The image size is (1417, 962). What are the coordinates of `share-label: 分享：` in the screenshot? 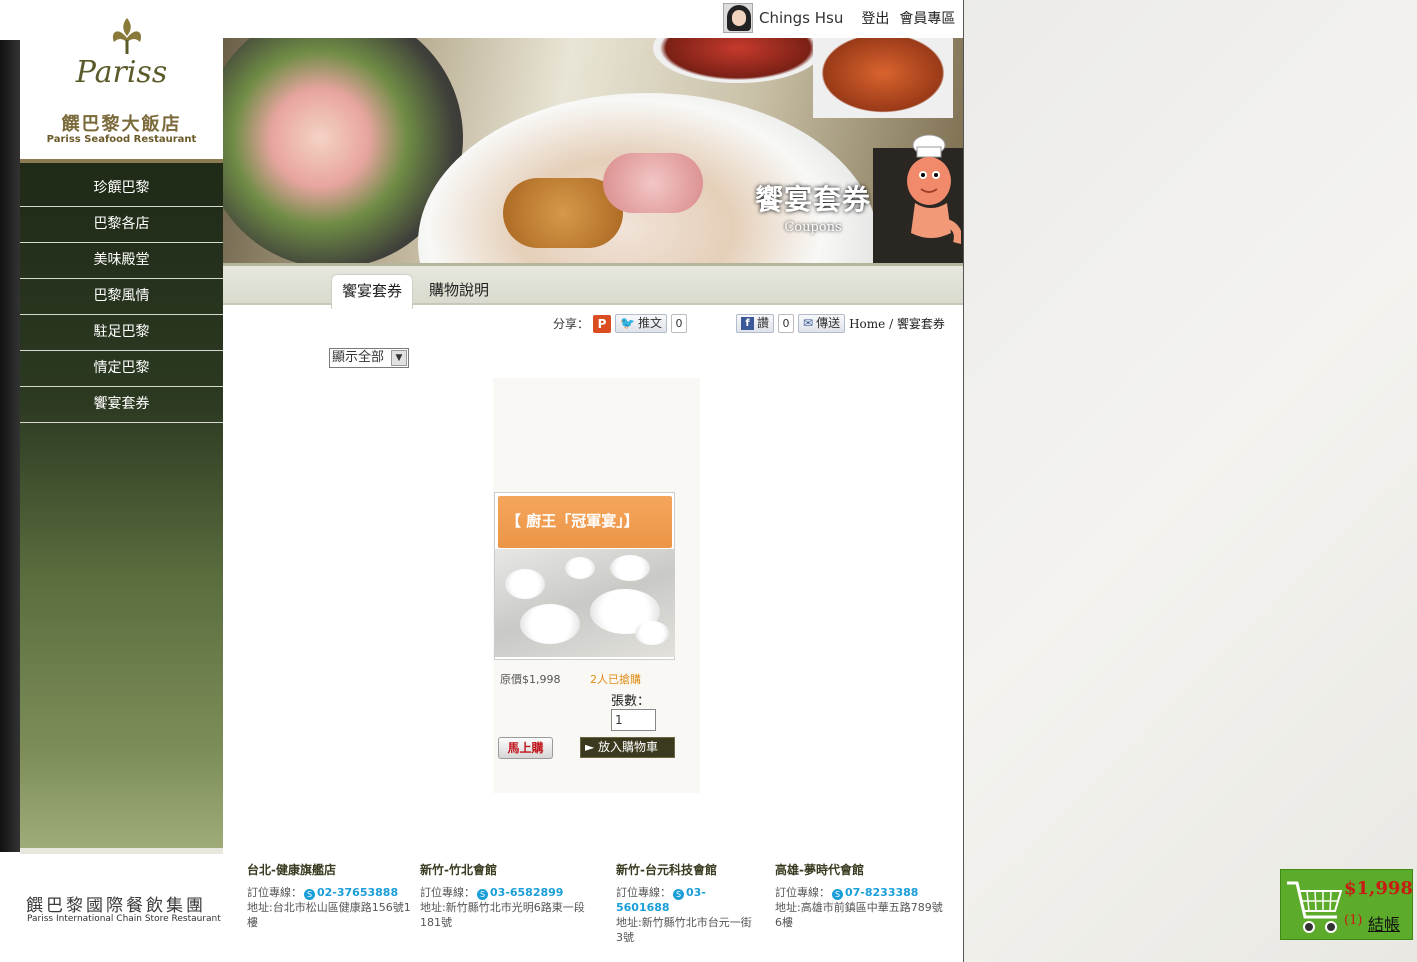 It's located at (571, 324).